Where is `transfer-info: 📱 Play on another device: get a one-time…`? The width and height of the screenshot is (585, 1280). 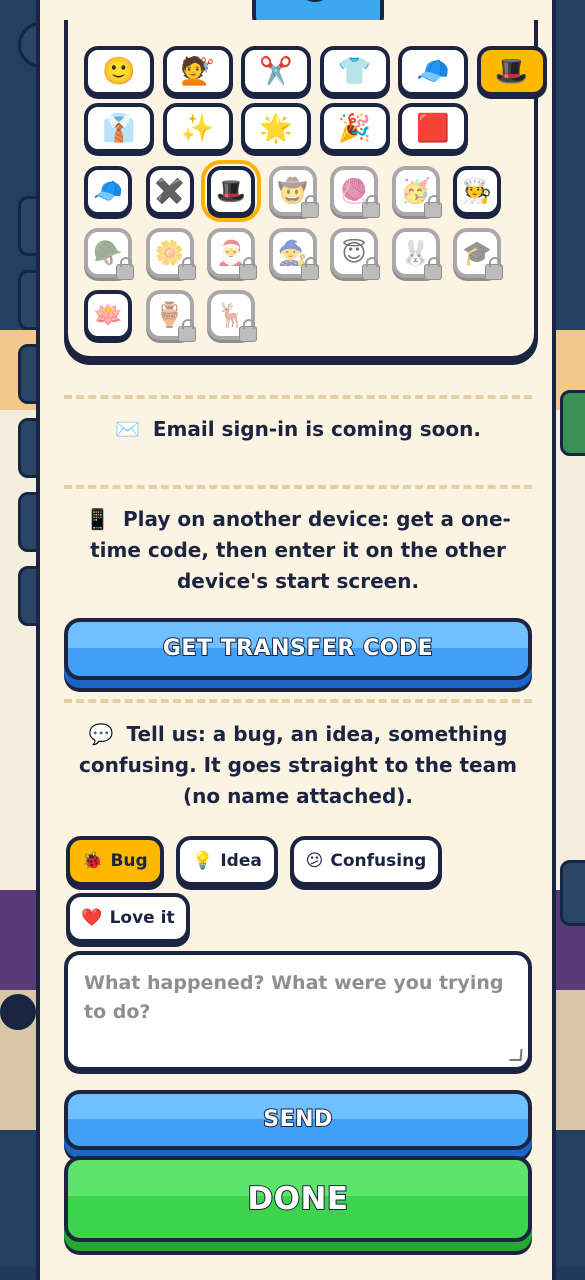 transfer-info: 📱 Play on another device: get a one-time… is located at coordinates (298, 550).